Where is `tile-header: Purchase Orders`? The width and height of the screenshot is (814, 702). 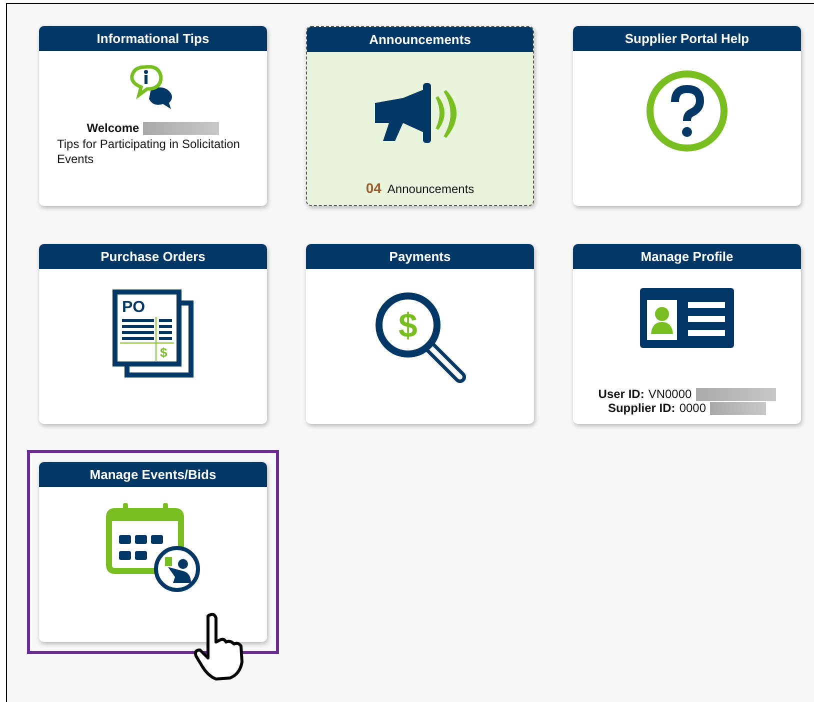 tile-header: Purchase Orders is located at coordinates (153, 256).